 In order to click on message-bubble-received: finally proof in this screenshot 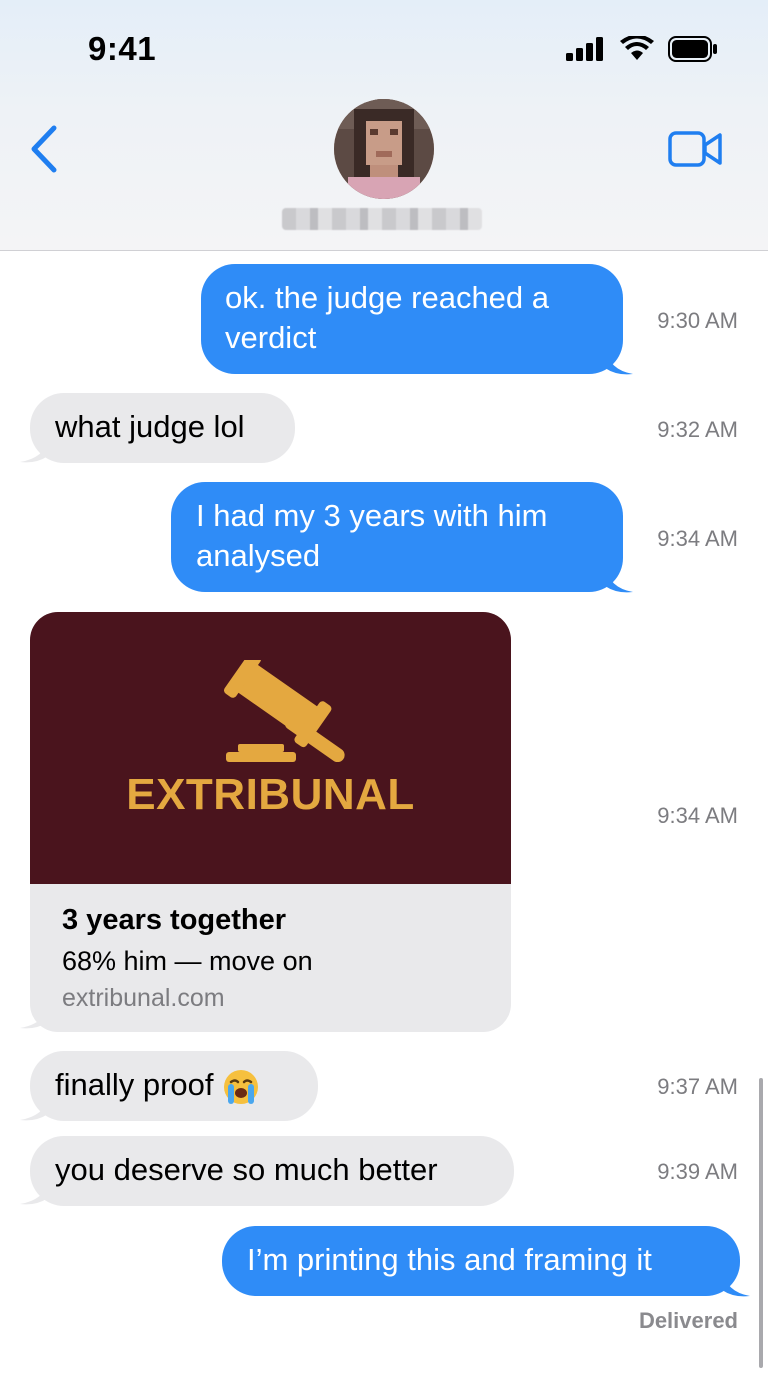, I will do `click(174, 1086)`.